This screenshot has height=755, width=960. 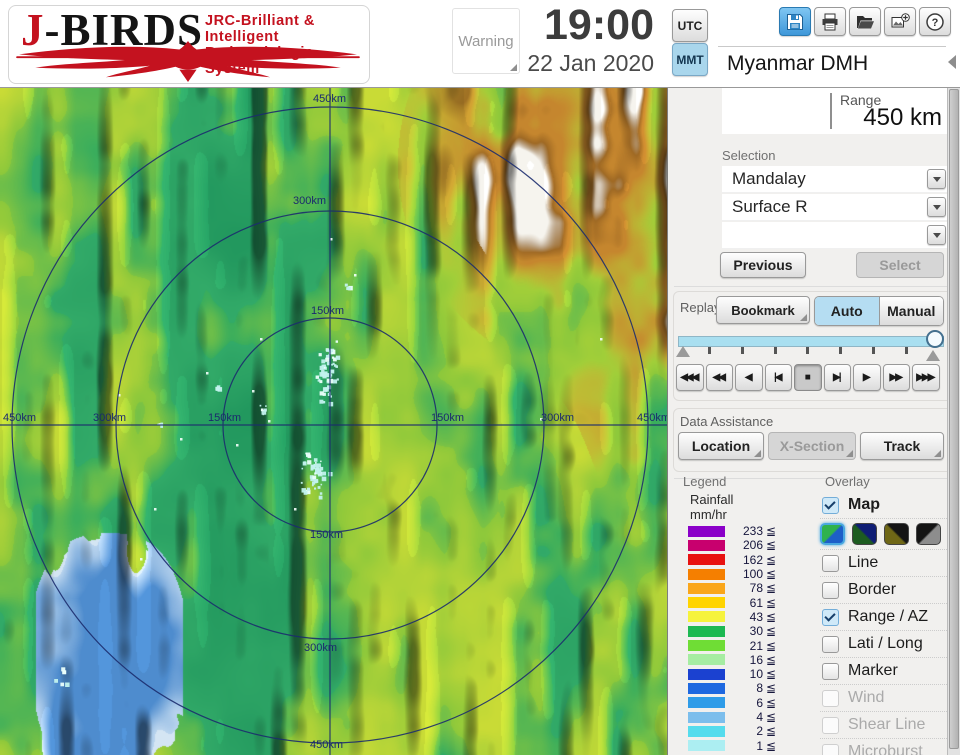 I want to click on slider-end-marker-icon, so click(x=933, y=355).